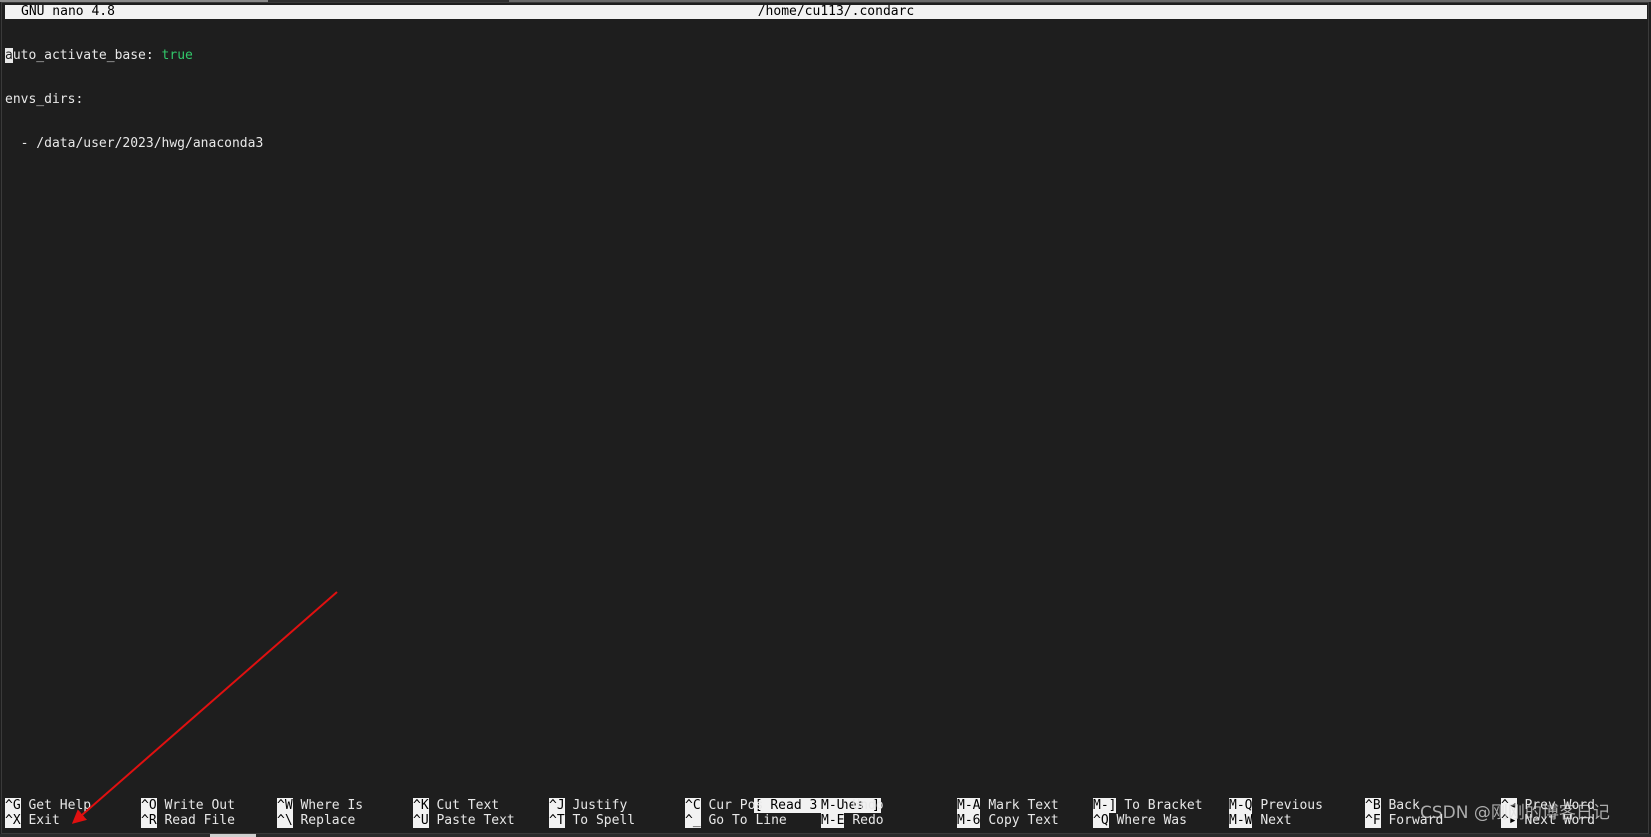  What do you see at coordinates (328, 820) in the screenshot?
I see `shortcut-label: Replace` at bounding box center [328, 820].